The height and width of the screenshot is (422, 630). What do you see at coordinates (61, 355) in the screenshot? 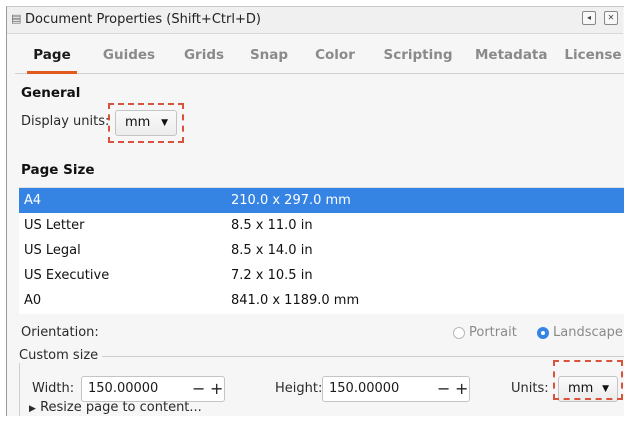
I see `custom-size-label: Custom size` at bounding box center [61, 355].